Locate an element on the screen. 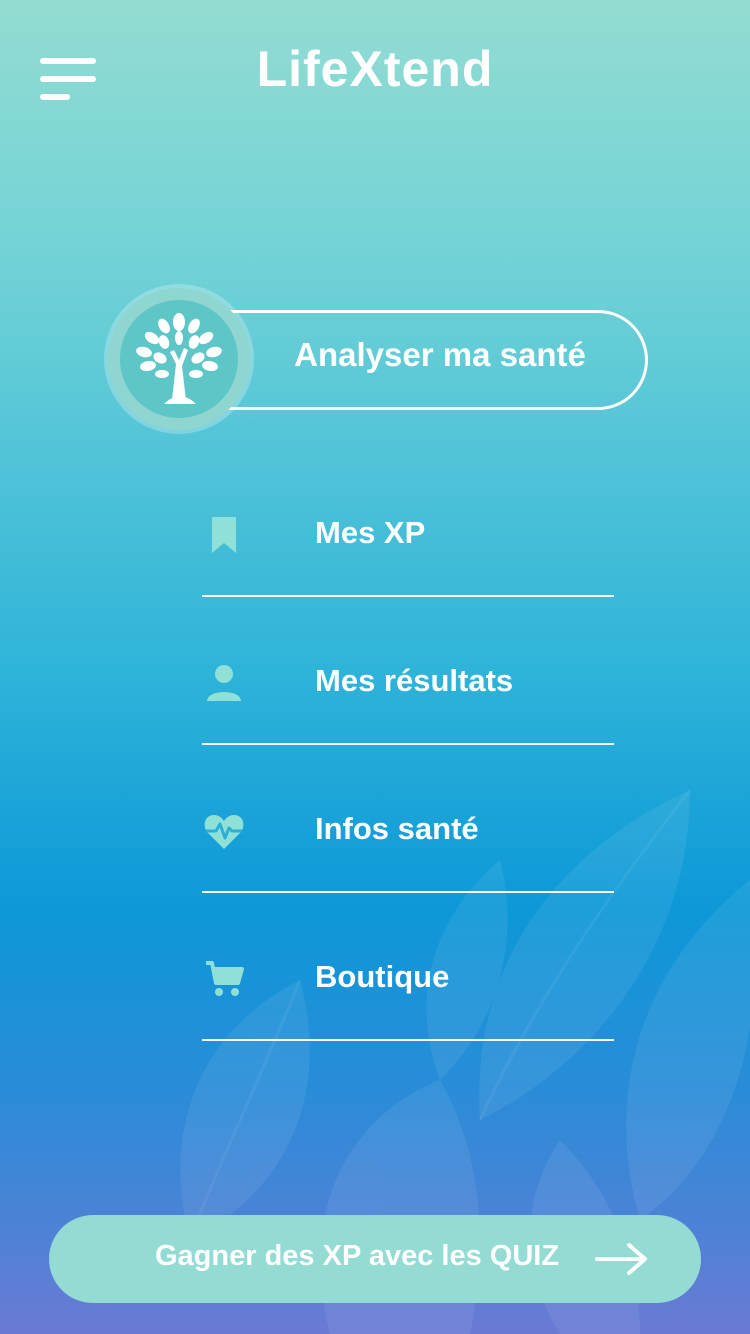  cart-icon is located at coordinates (225, 978).